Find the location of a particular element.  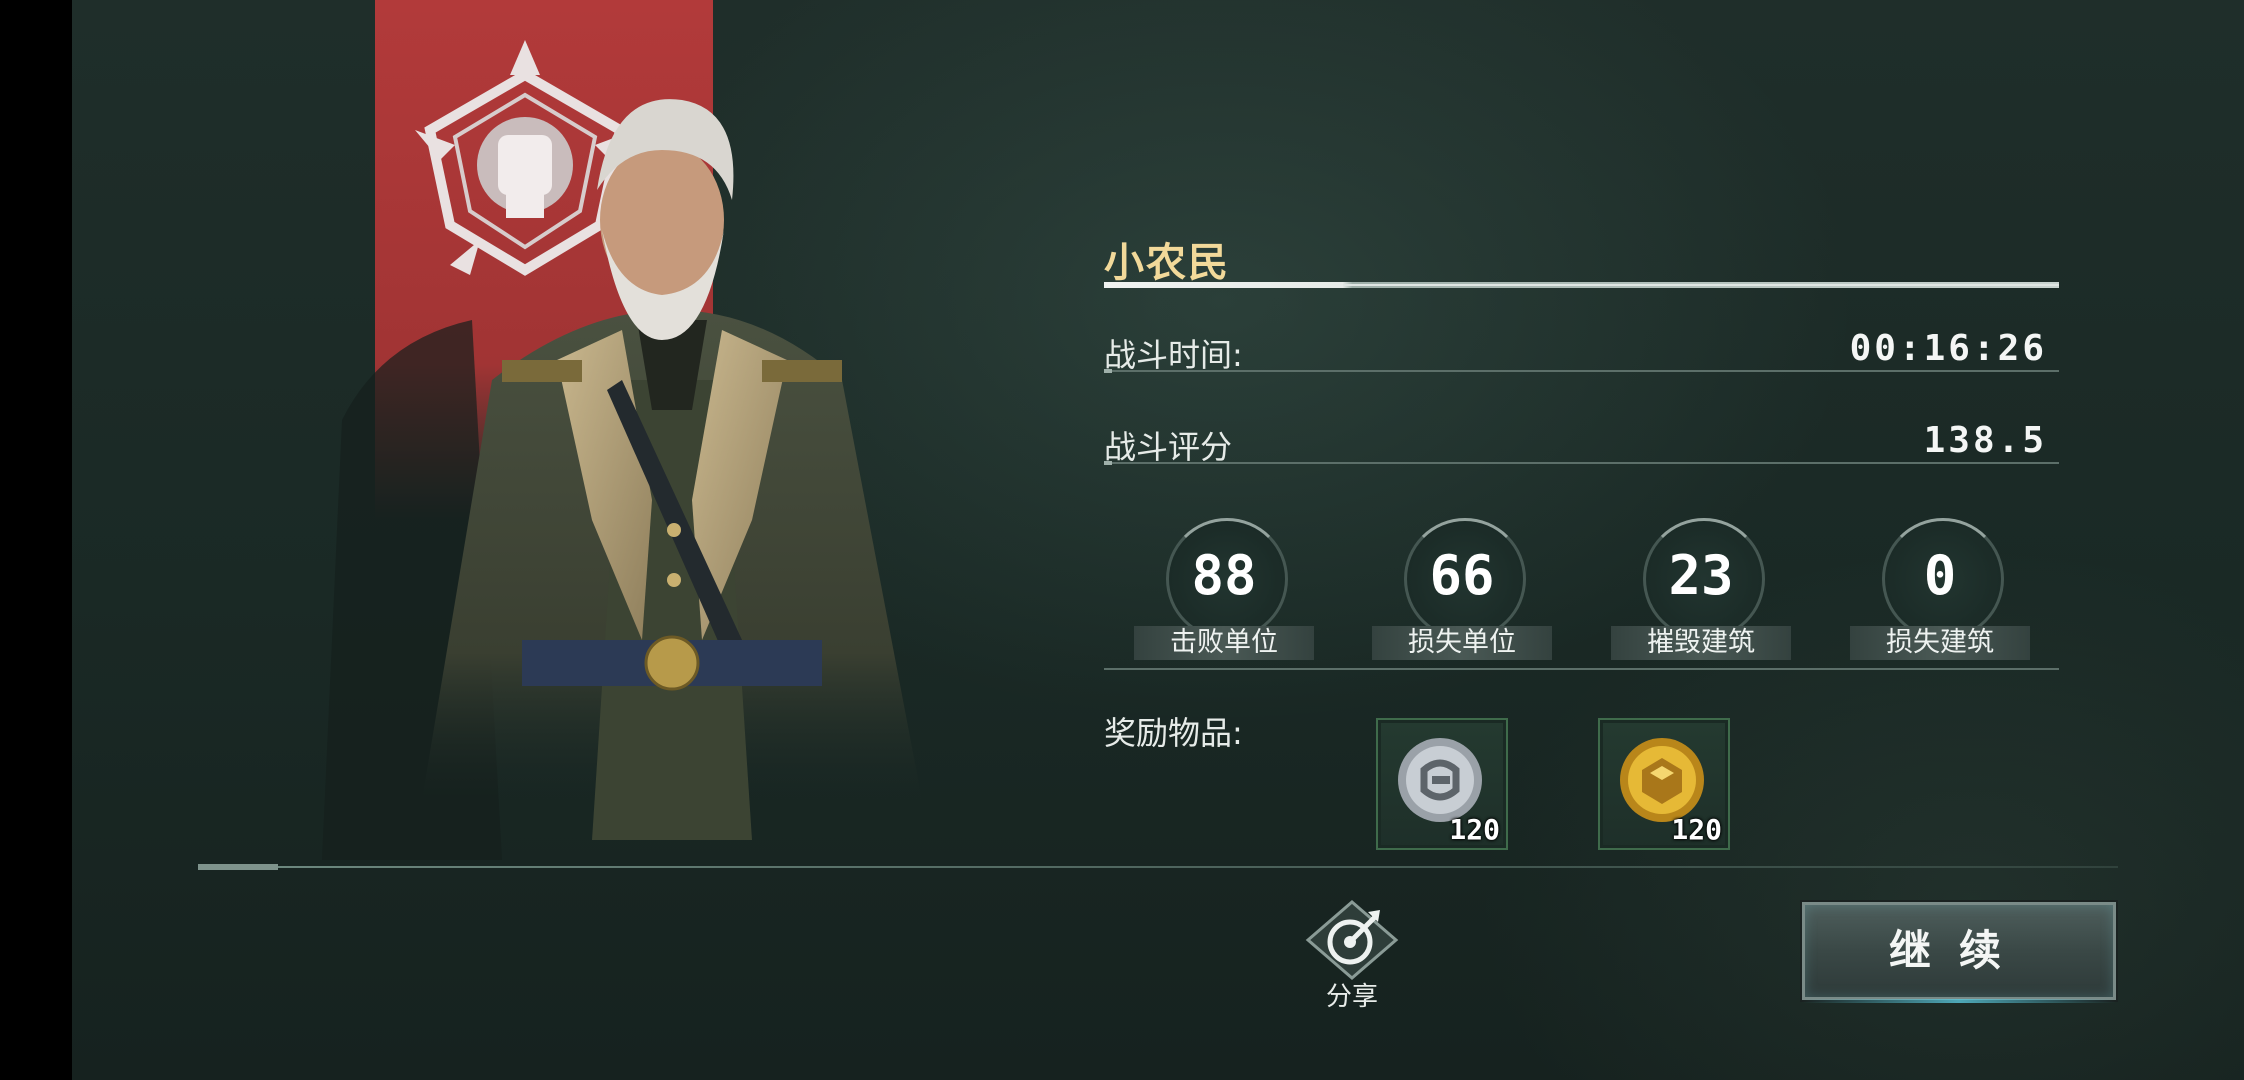

name-underline is located at coordinates (1581, 285).